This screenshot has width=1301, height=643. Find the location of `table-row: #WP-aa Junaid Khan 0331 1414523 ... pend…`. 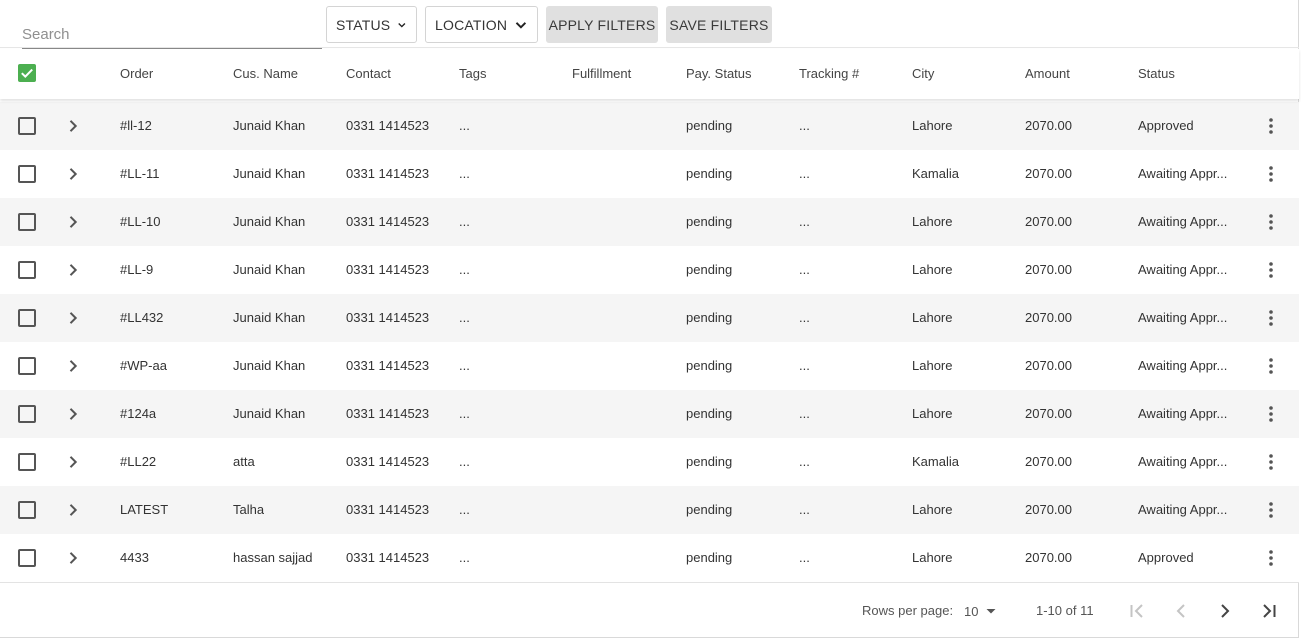

table-row: #WP-aa Junaid Khan 0331 1414523 ... pend… is located at coordinates (649, 366).